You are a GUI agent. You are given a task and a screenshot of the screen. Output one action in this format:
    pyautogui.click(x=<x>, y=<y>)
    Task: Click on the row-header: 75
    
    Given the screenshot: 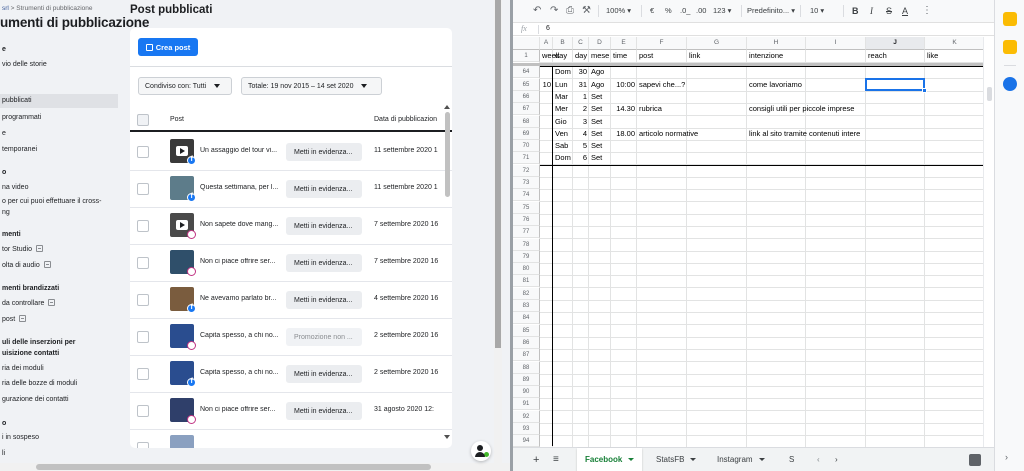 What is the action you would take?
    pyautogui.click(x=526, y=207)
    